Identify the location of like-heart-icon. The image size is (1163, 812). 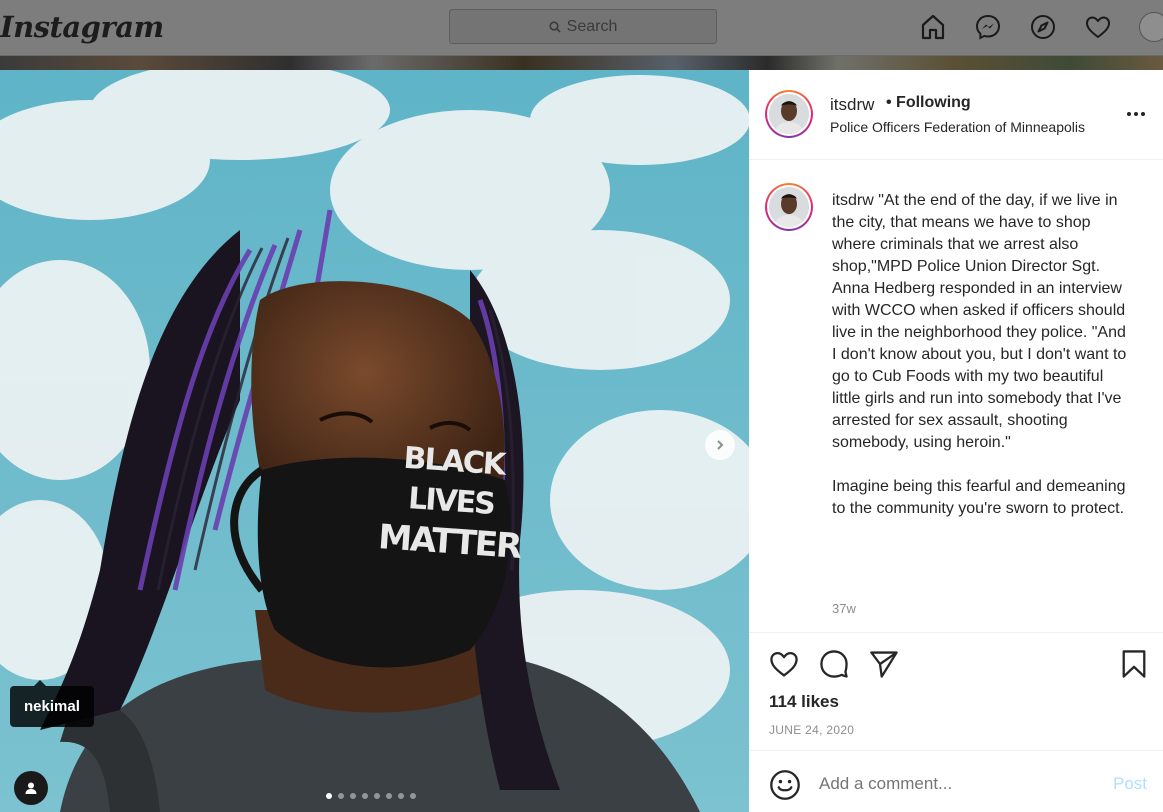
(784, 664).